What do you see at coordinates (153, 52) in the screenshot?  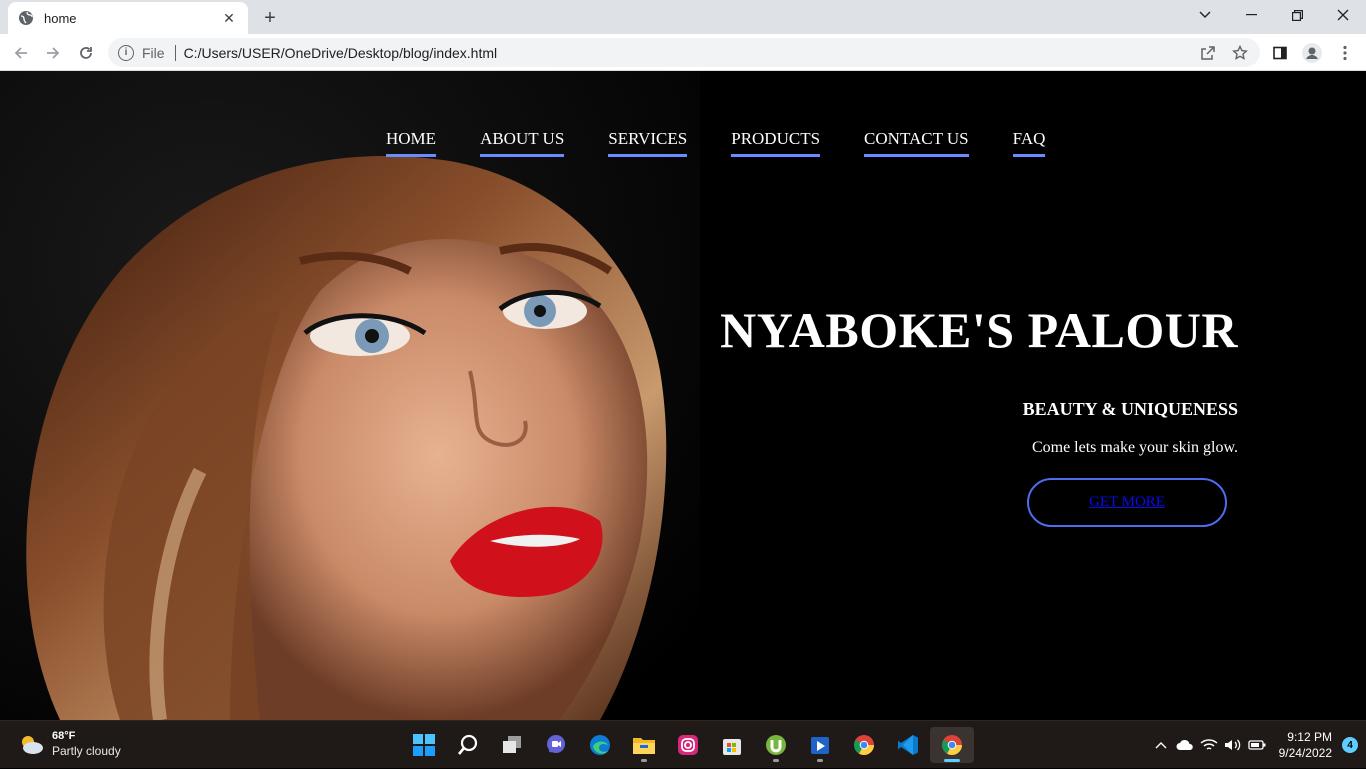 I see `url-scheme-label: File` at bounding box center [153, 52].